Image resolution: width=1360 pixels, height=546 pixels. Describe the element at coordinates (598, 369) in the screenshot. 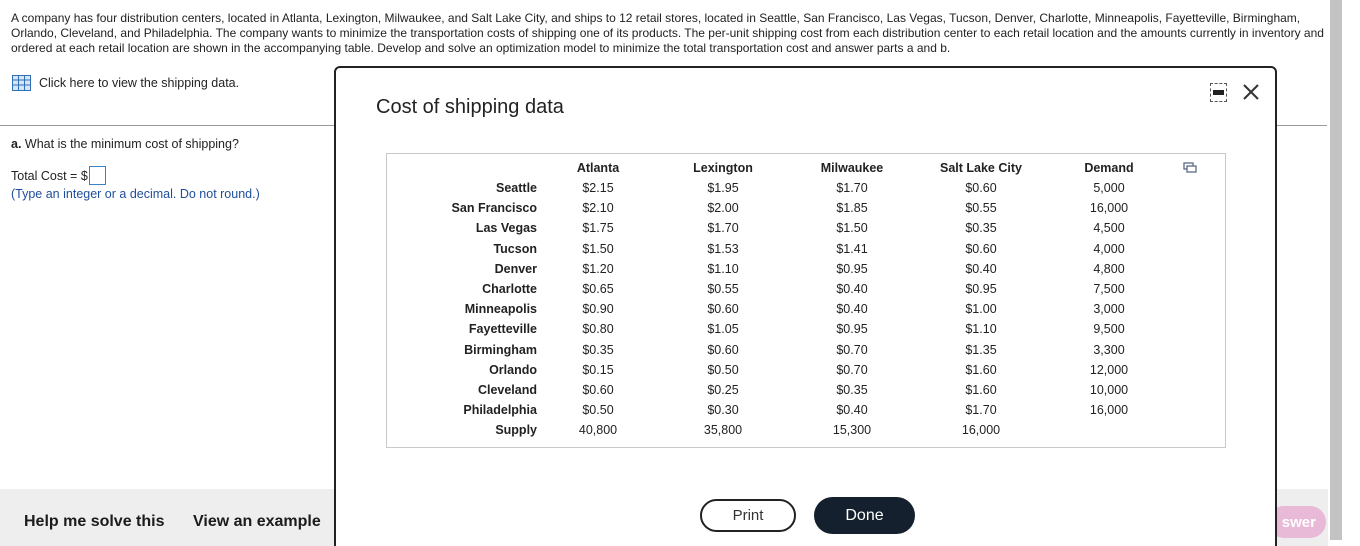

I see `table-cell: $0.15` at that location.